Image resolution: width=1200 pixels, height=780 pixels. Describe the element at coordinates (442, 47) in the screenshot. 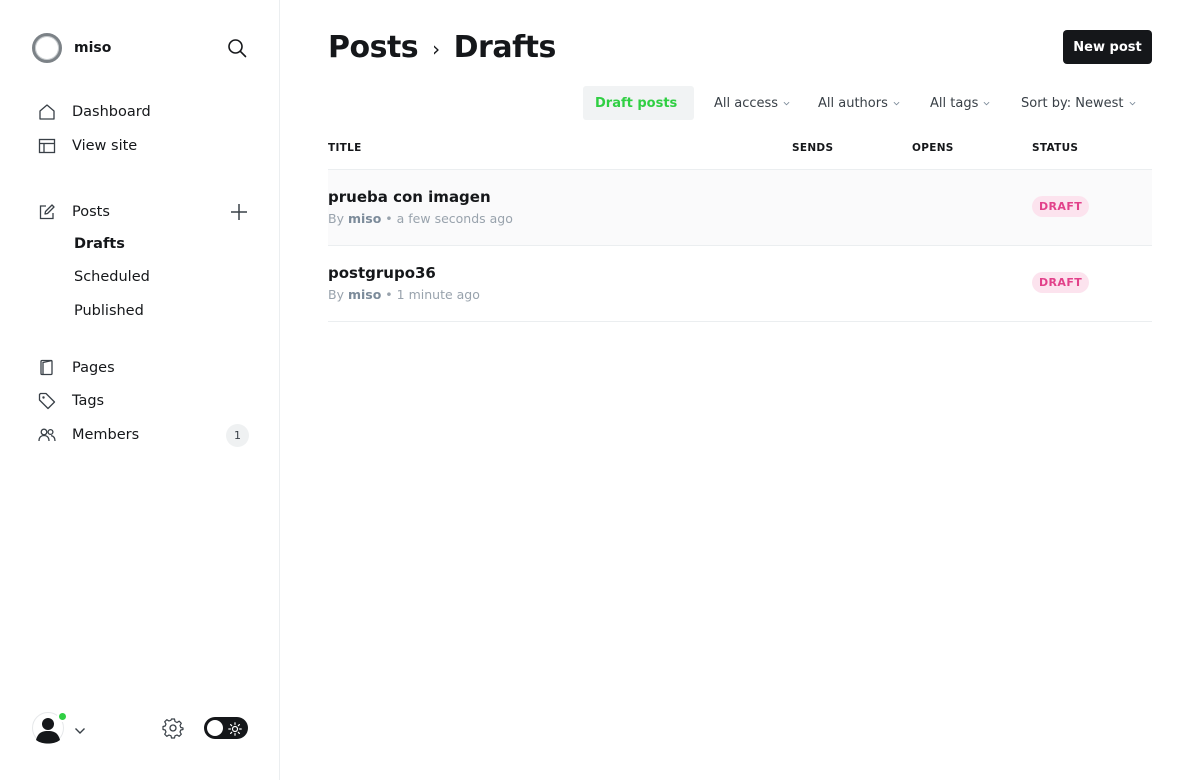

I see `breadcrumb: Posts › Drafts` at that location.